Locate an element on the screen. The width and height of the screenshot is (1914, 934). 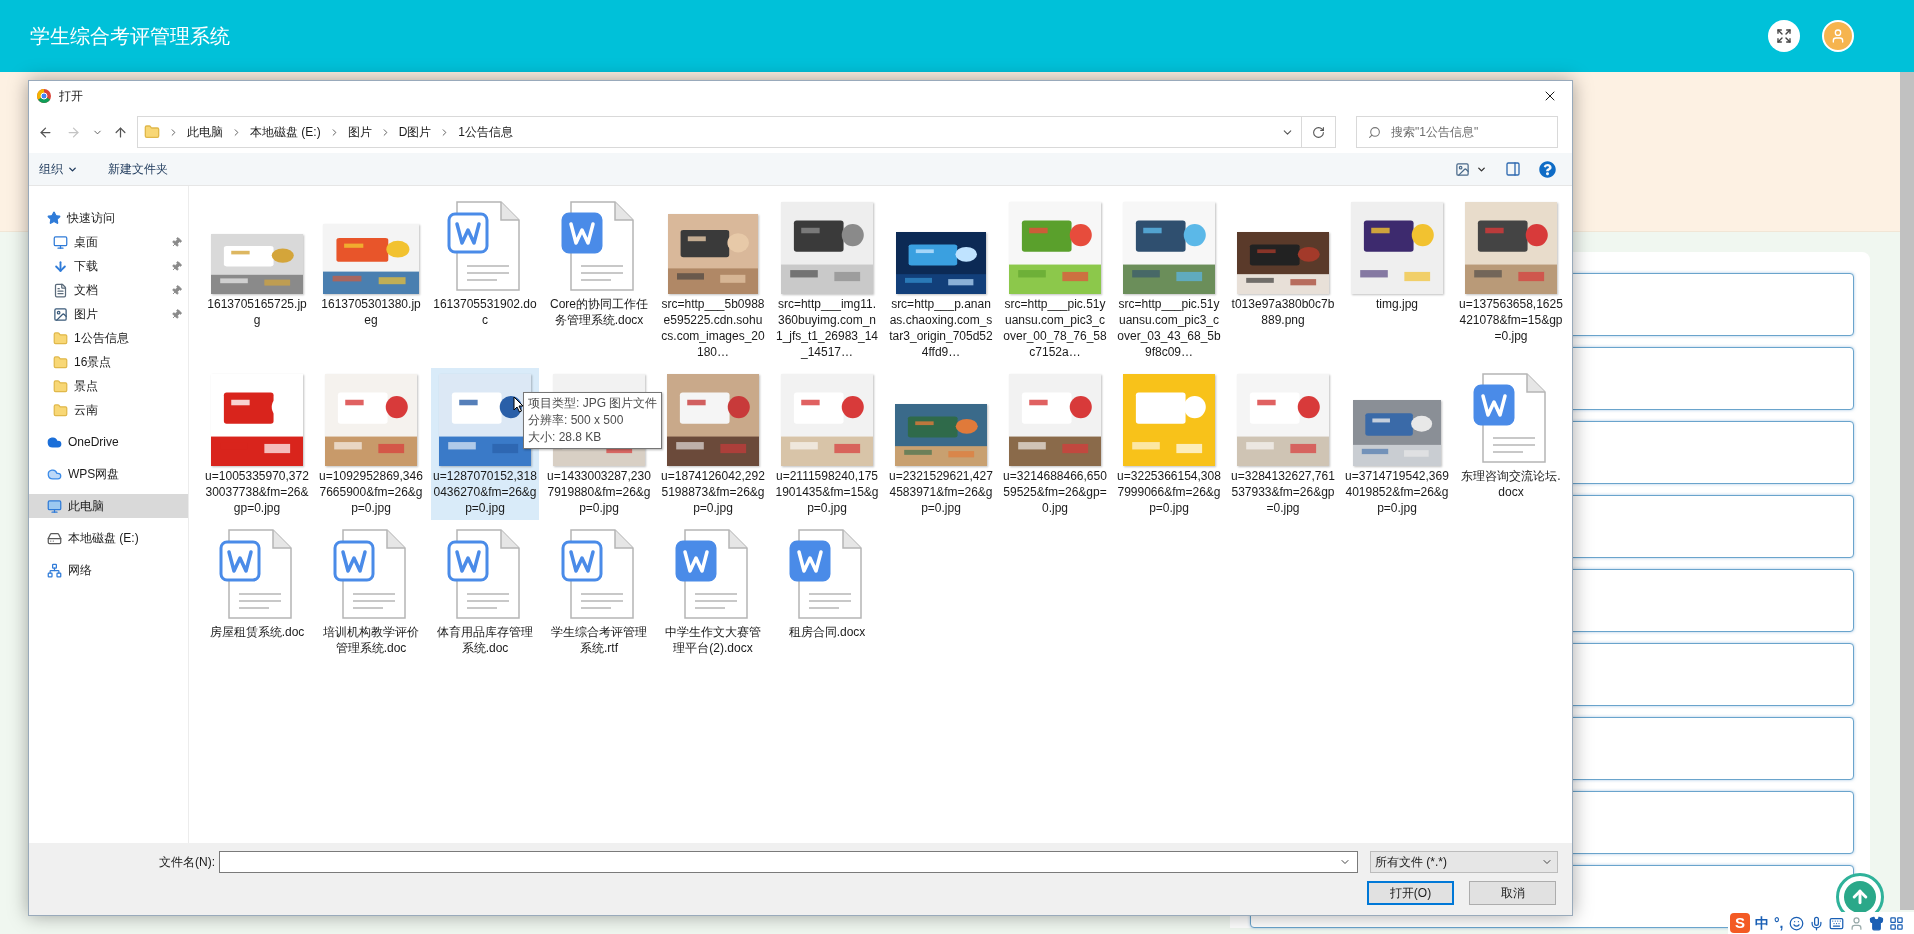
app-title: 学生综合考评管理系统 is located at coordinates (130, 36).